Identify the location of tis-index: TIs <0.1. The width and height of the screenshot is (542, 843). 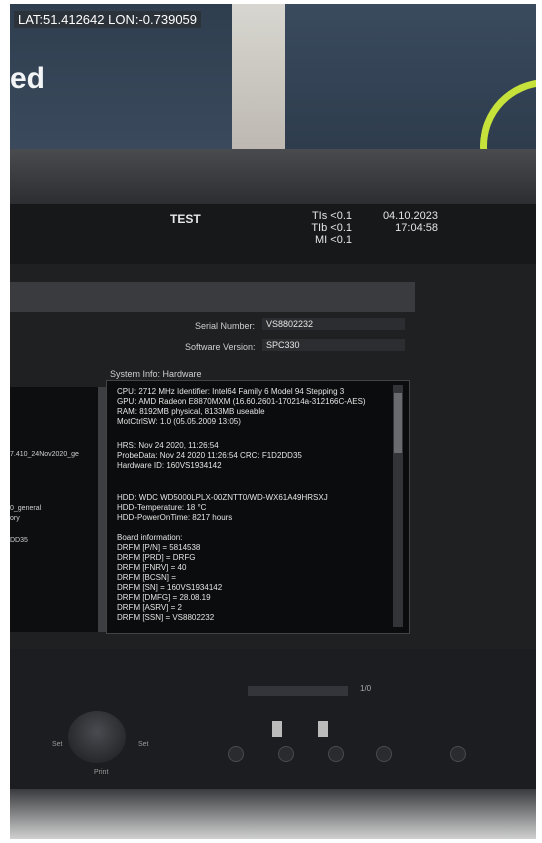
(331, 216).